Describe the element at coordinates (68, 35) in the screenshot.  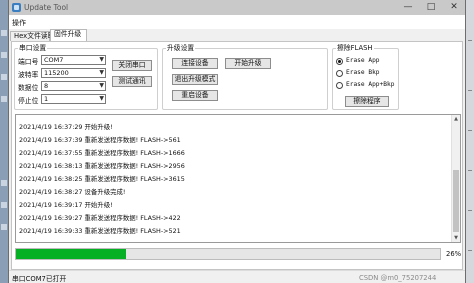
I see `tab-firmware-upgrade: 固件升级` at that location.